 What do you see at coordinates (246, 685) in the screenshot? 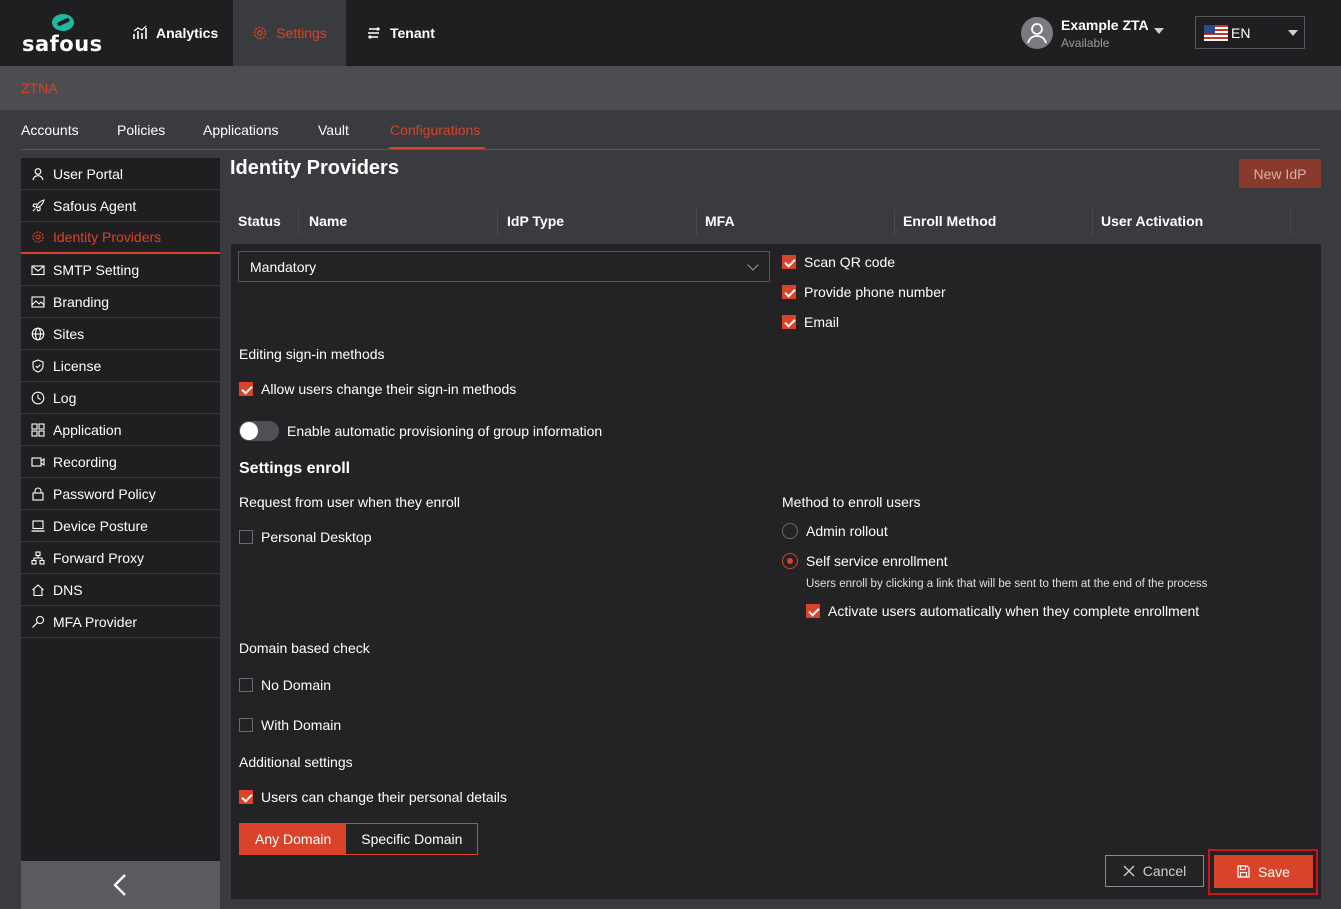
I see `no-domain-checkbox` at bounding box center [246, 685].